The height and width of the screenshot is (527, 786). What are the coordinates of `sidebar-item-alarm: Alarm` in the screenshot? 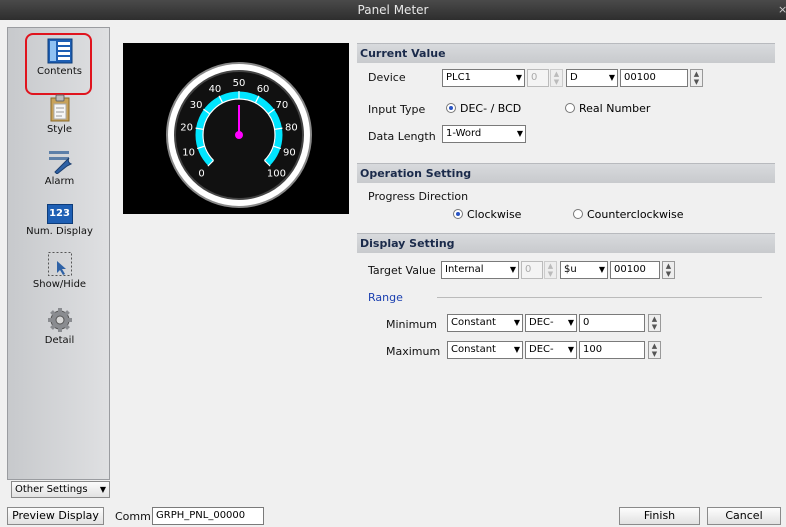 It's located at (59, 167).